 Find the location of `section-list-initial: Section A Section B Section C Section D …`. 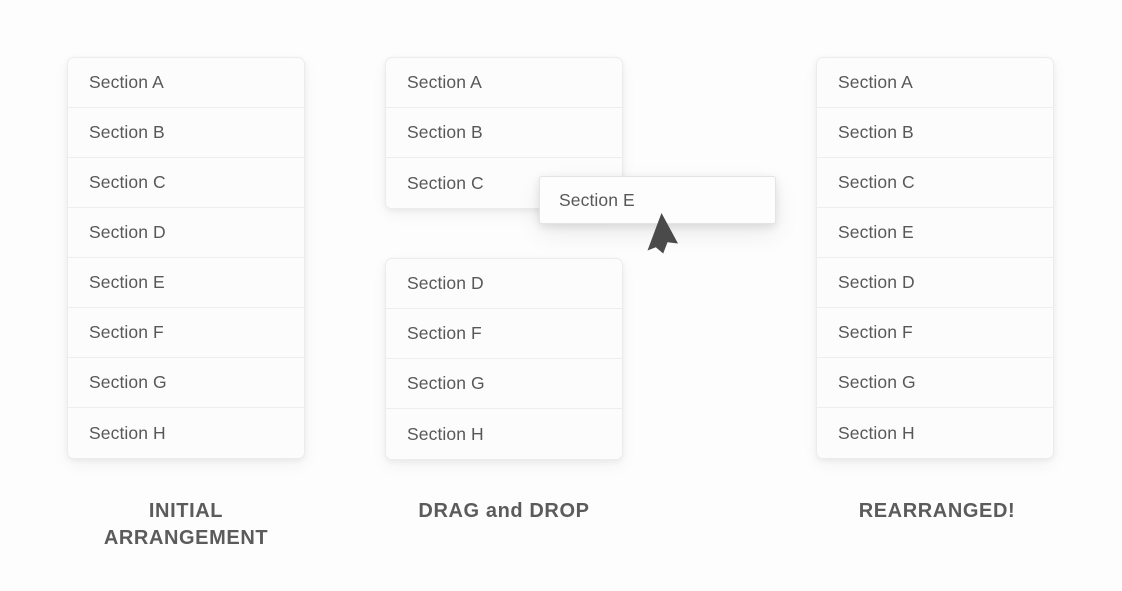

section-list-initial: Section A Section B Section C Section D … is located at coordinates (186, 258).